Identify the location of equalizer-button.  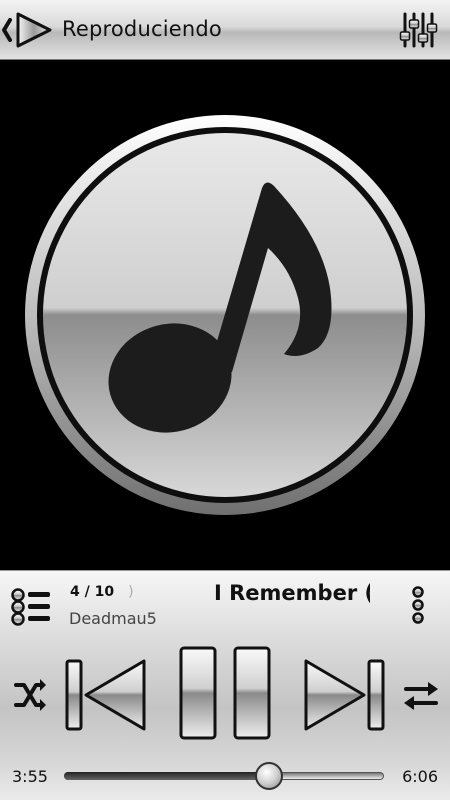
(418, 30).